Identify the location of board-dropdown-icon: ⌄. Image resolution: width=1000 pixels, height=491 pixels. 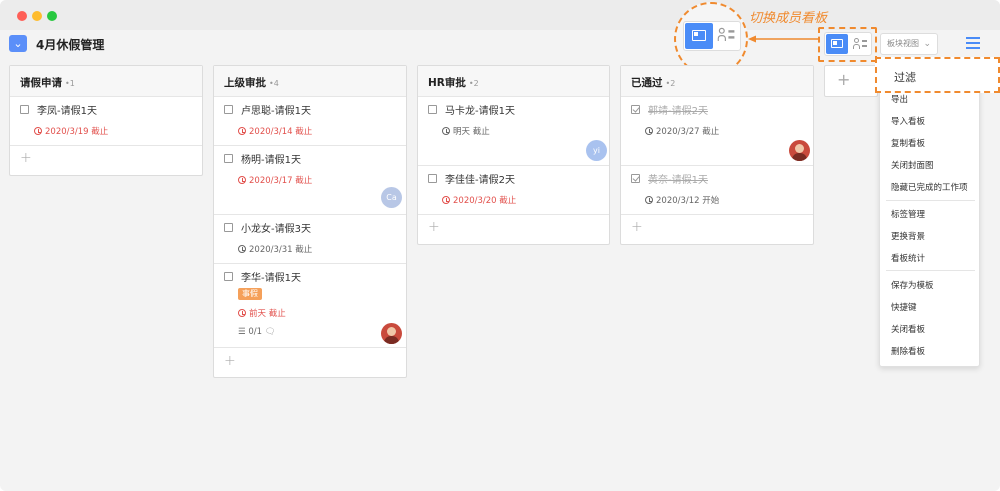
(18, 43).